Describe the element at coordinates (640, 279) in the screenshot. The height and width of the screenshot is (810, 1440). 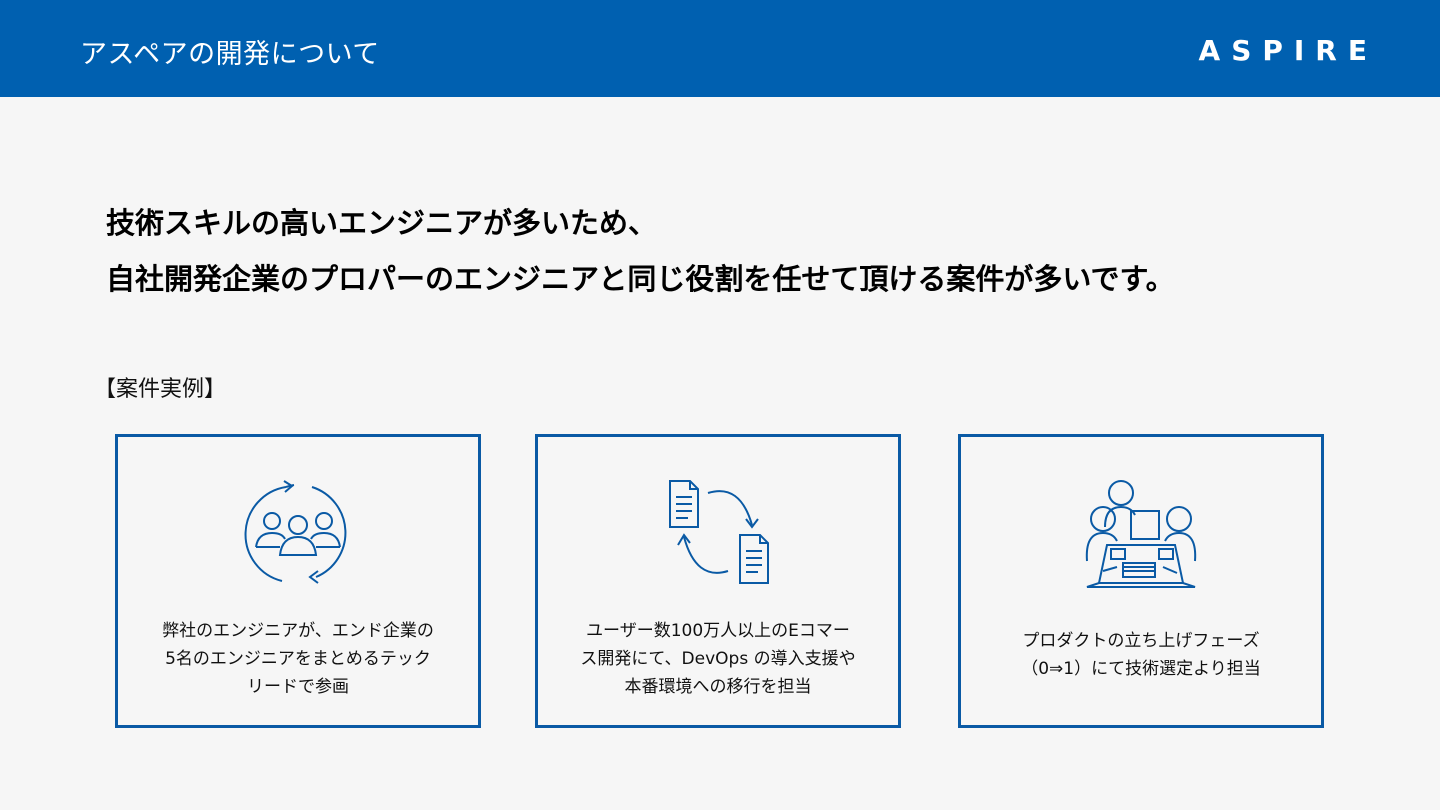
I see `headline-line-2: 自社開発企業のプロパーのエンジニアと同じ役割を任せて頂ける案件が多いです。` at that location.